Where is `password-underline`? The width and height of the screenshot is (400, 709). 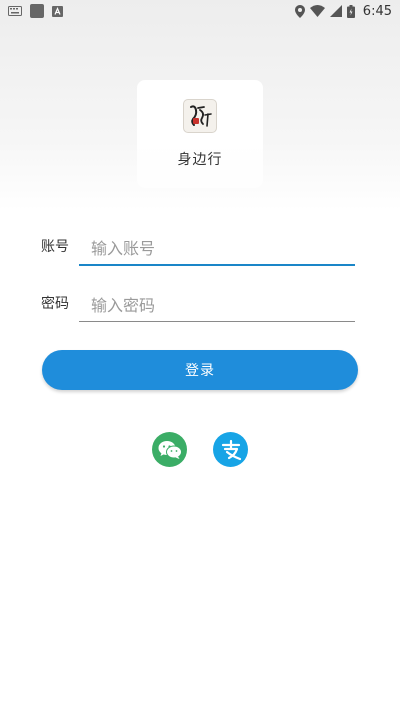
password-underline is located at coordinates (217, 321).